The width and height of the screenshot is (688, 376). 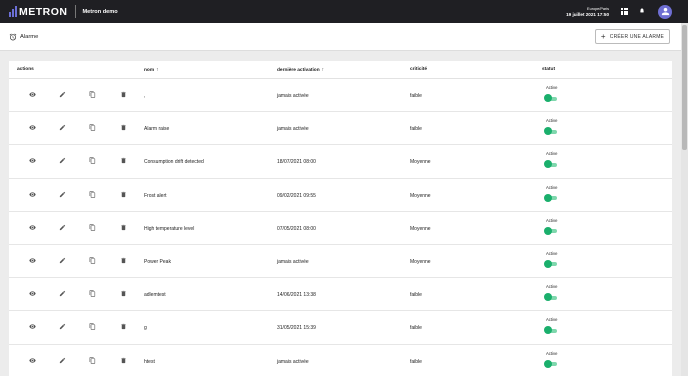 What do you see at coordinates (157, 261) in the screenshot?
I see `row-nom: Power Peak` at bounding box center [157, 261].